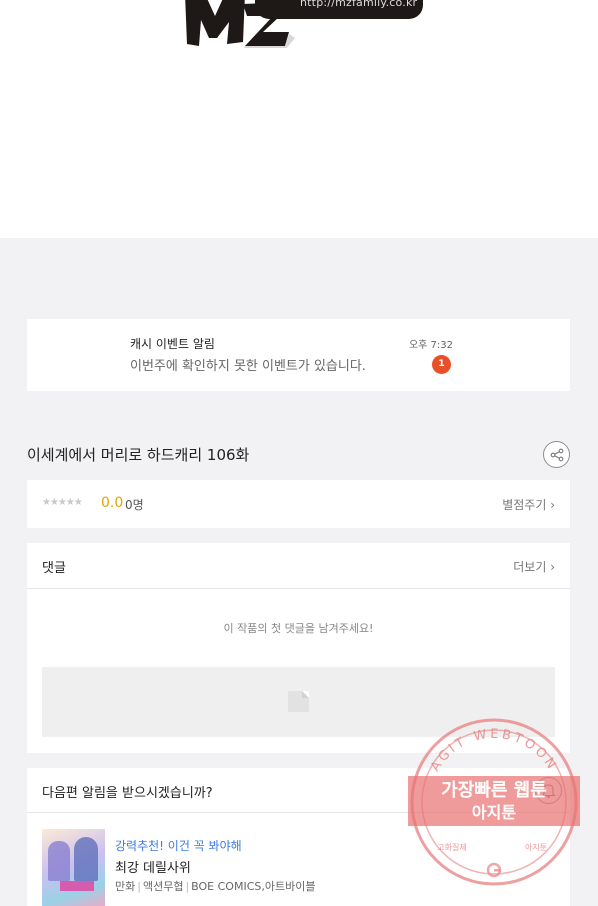 The width and height of the screenshot is (598, 906). What do you see at coordinates (77, 886) in the screenshot?
I see `thumbnail-title-strip` at bounding box center [77, 886].